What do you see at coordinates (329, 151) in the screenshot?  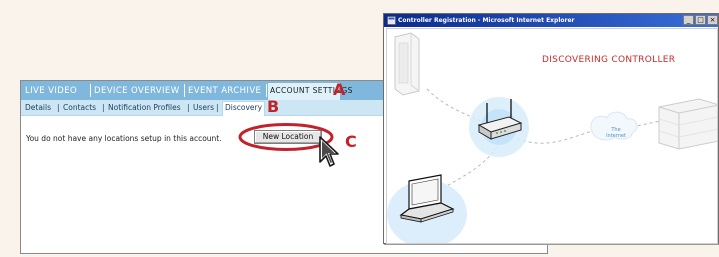 I see `mouse-cursor-icon` at bounding box center [329, 151].